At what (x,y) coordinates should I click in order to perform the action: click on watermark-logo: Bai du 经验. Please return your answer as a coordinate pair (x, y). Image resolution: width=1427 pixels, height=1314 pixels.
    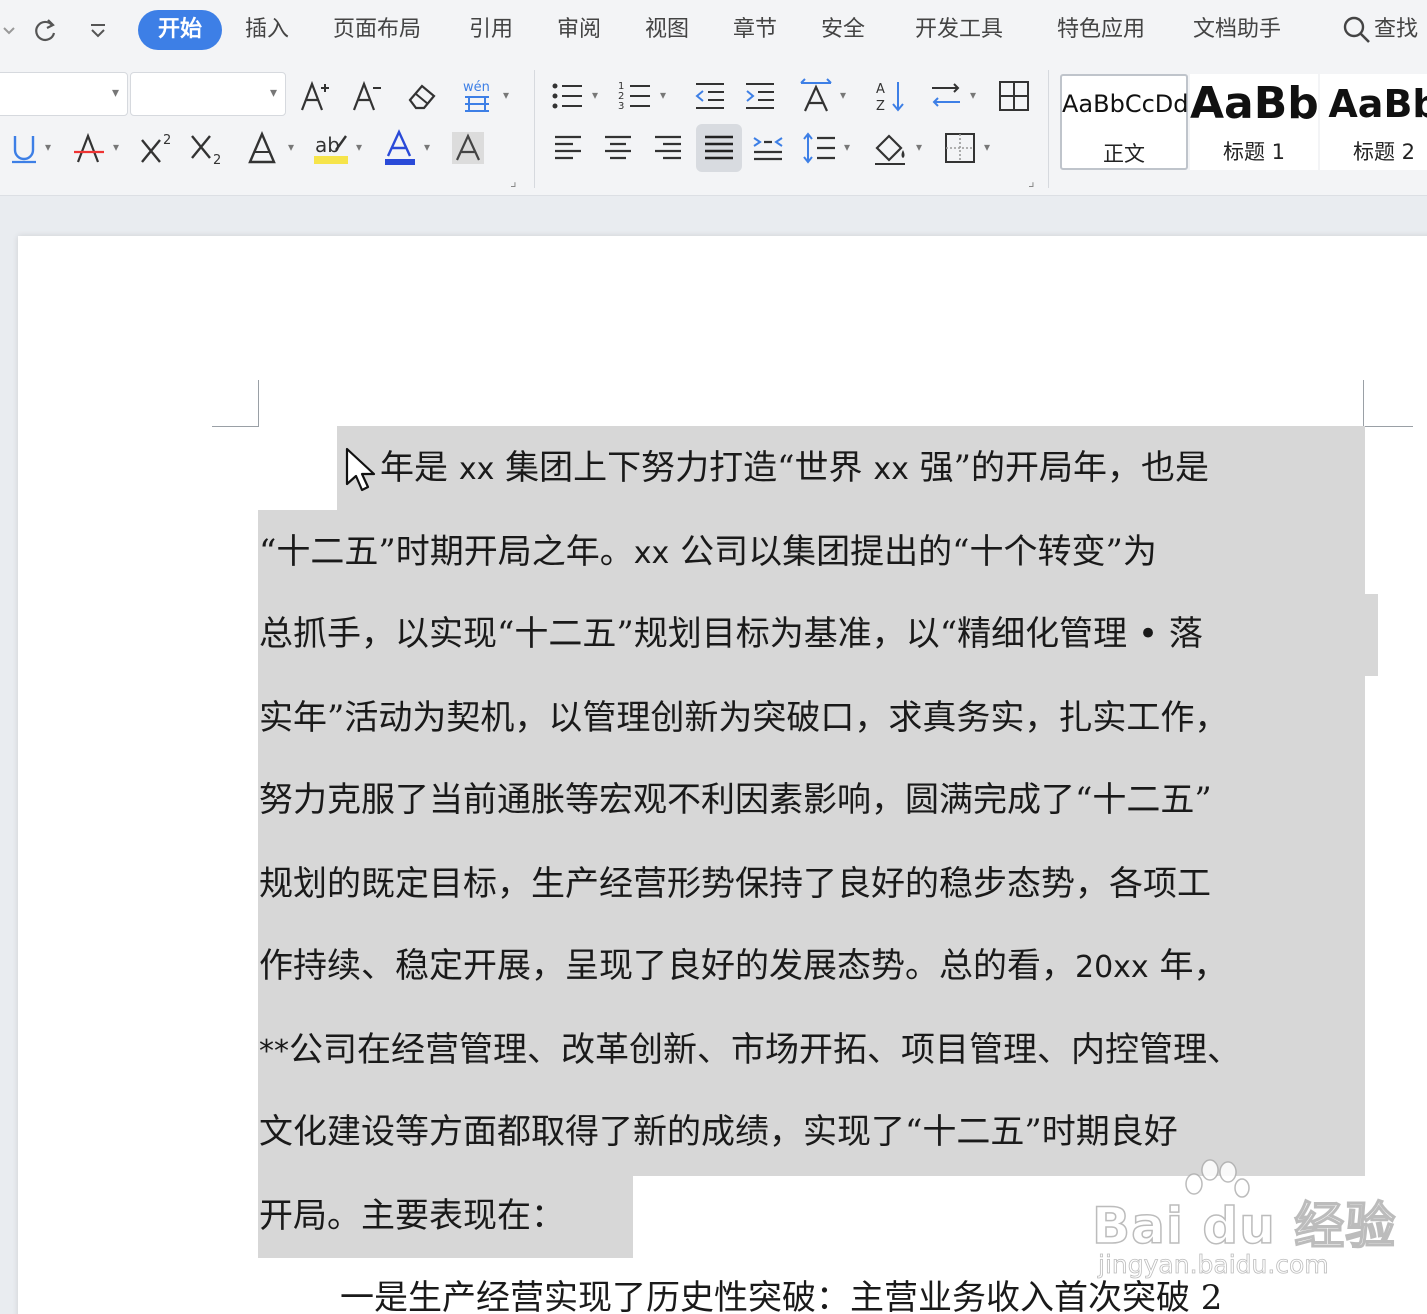
    Looking at the image, I should click on (1244, 1226).